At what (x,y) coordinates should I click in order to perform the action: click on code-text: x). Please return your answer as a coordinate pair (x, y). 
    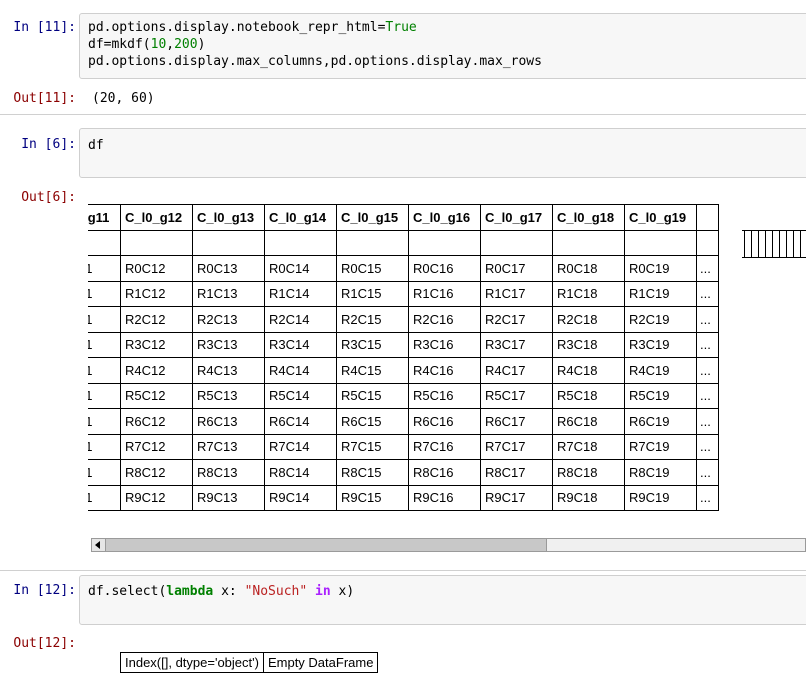
    Looking at the image, I should click on (342, 591).